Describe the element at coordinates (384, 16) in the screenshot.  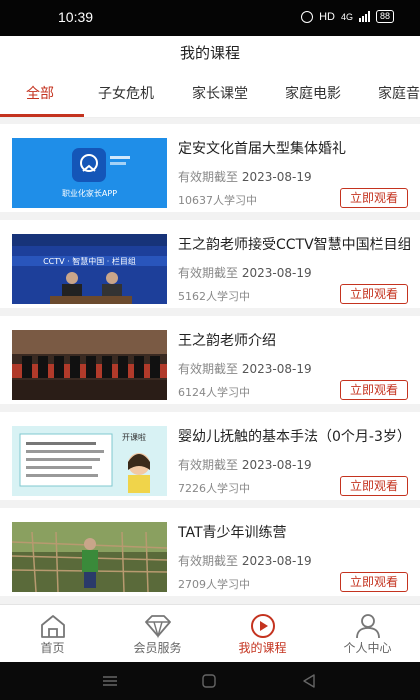
I see `battery-icon: 88` at that location.